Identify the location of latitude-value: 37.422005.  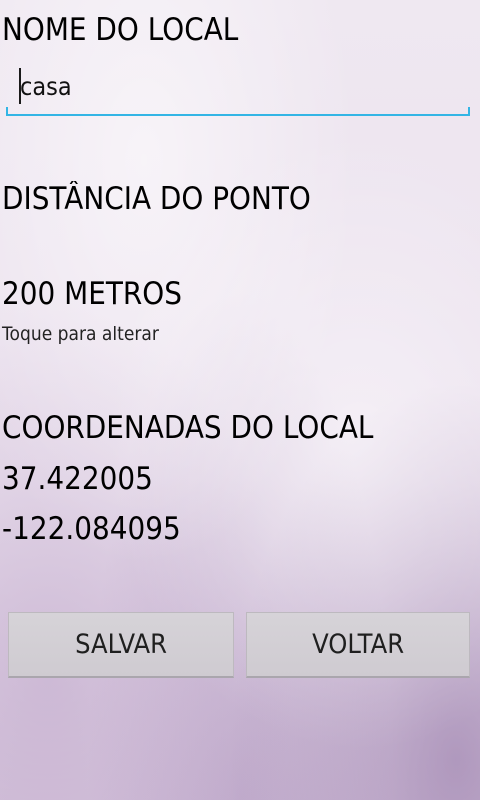
(77, 479).